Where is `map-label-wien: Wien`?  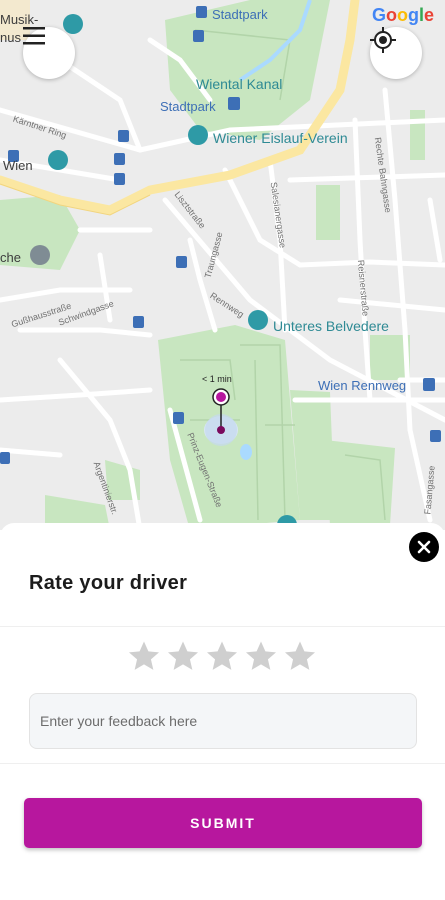
map-label-wien: Wien is located at coordinates (18, 165).